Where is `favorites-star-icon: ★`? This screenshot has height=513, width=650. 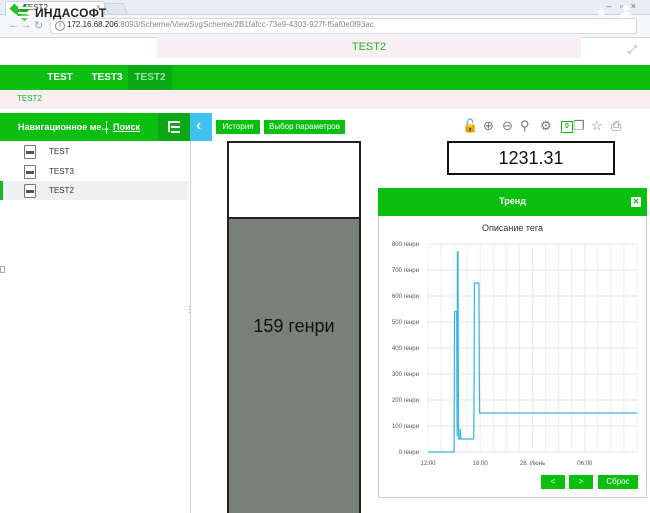
favorites-star-icon: ★ is located at coordinates (601, 12).